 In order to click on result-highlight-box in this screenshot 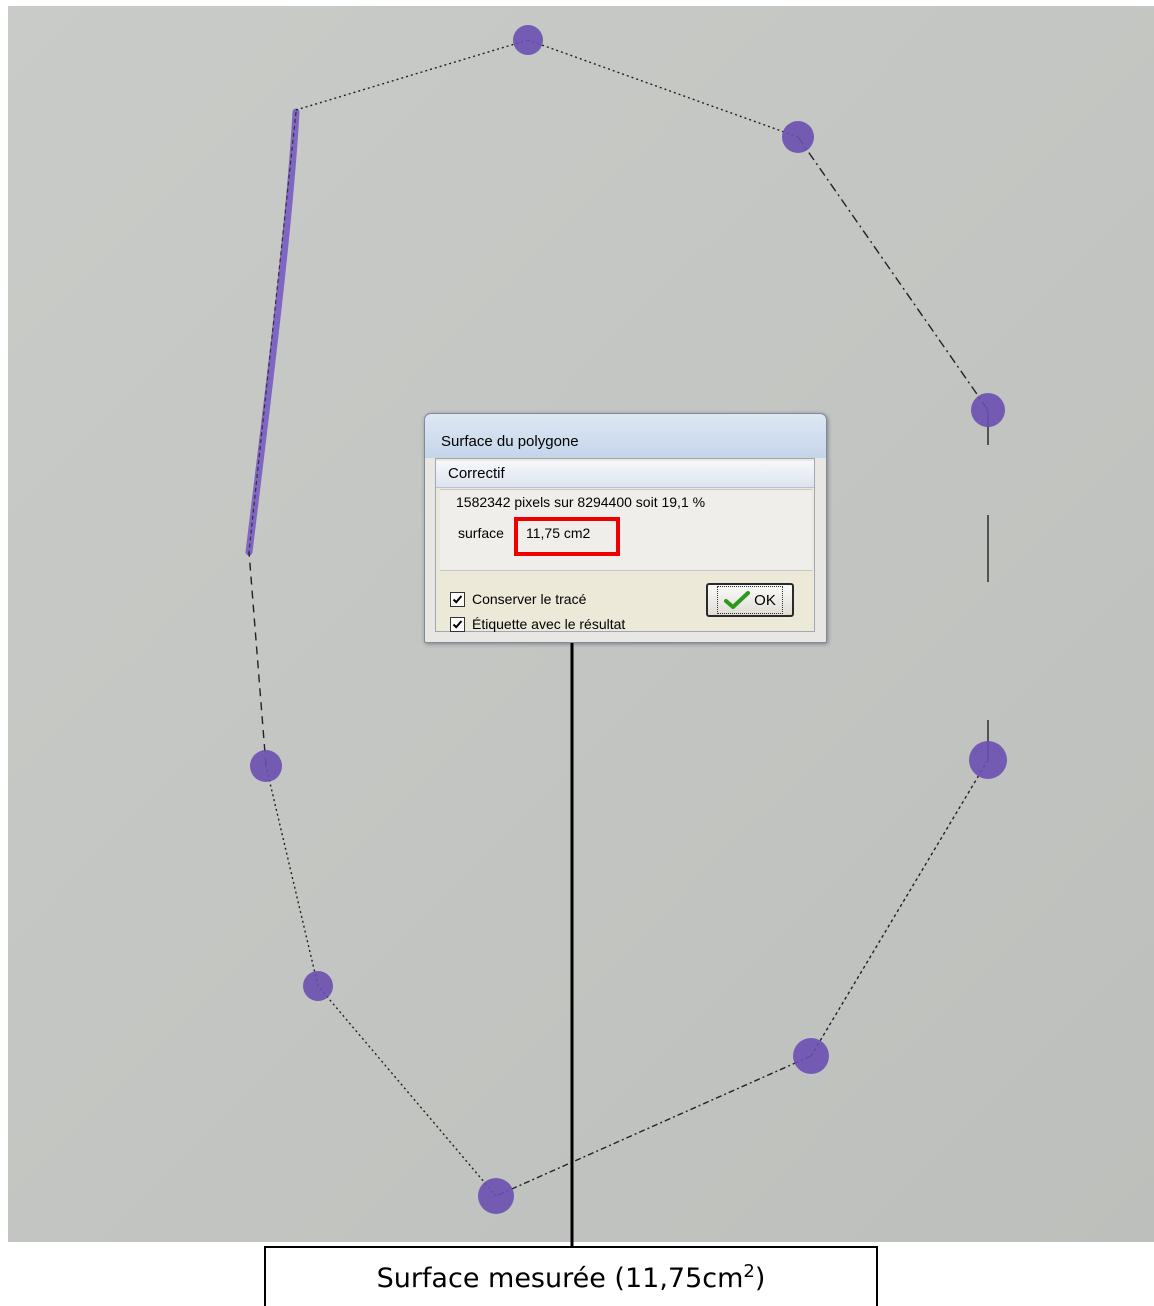, I will do `click(567, 536)`.